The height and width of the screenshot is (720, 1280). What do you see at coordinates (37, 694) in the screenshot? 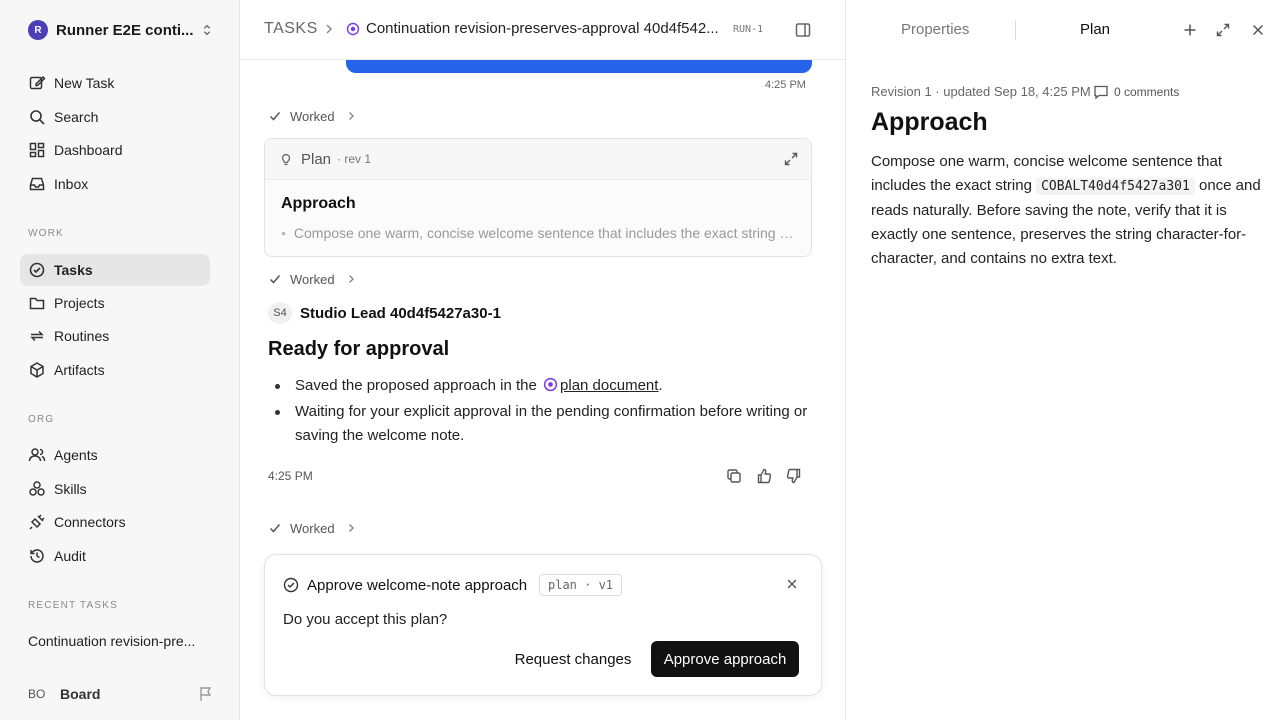
I see `avatar: BO` at bounding box center [37, 694].